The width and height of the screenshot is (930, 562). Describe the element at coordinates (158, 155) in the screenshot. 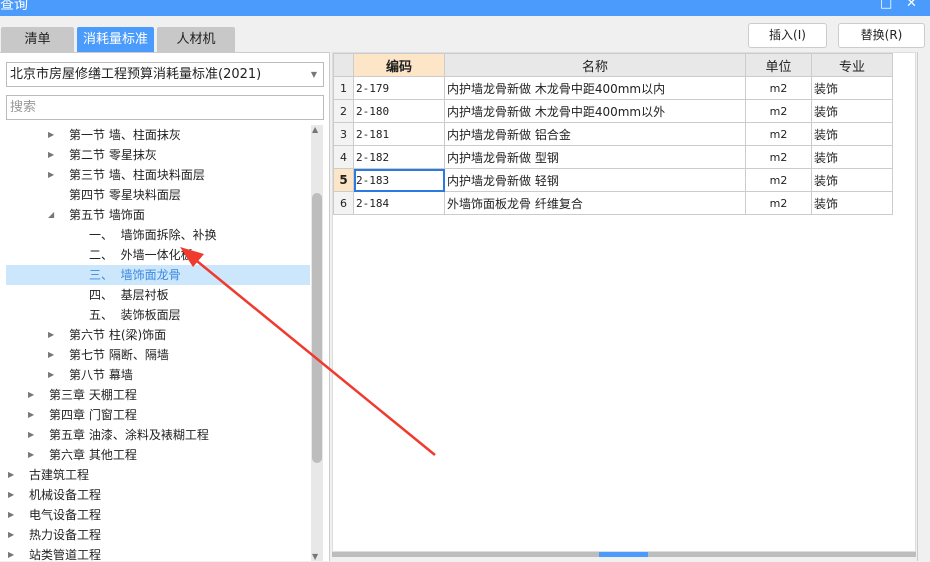

I see `tree-node: ▶ 第二节 零星抹灰` at that location.